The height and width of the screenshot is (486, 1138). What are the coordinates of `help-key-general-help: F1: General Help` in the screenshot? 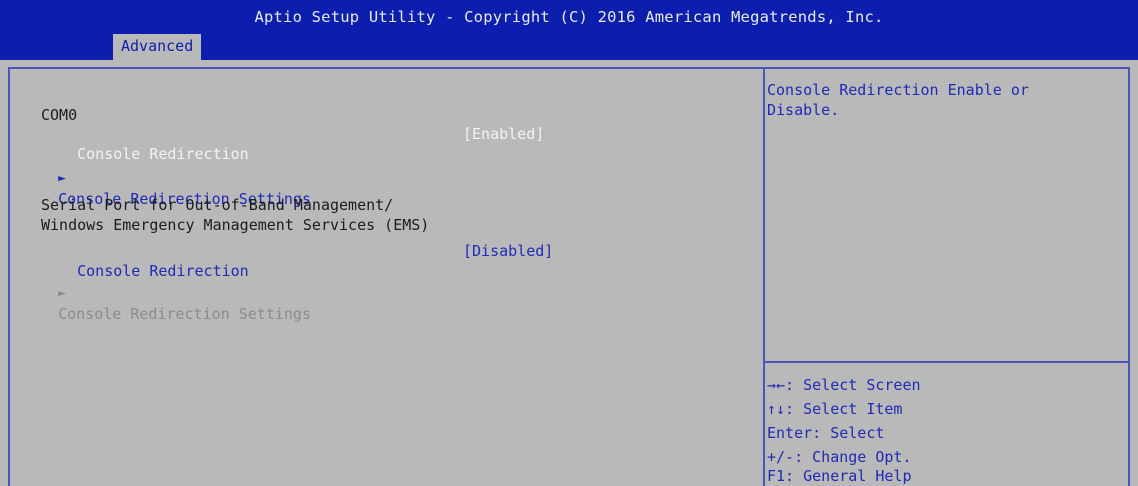 It's located at (839, 476).